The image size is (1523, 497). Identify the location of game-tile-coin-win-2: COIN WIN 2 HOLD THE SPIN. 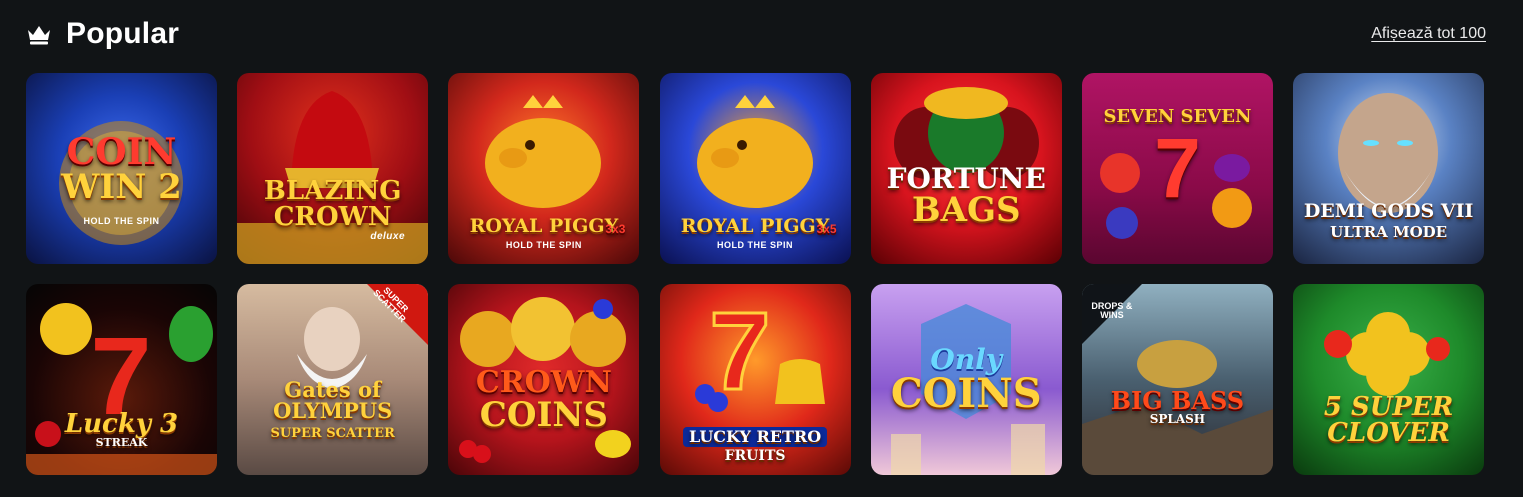
(121, 168).